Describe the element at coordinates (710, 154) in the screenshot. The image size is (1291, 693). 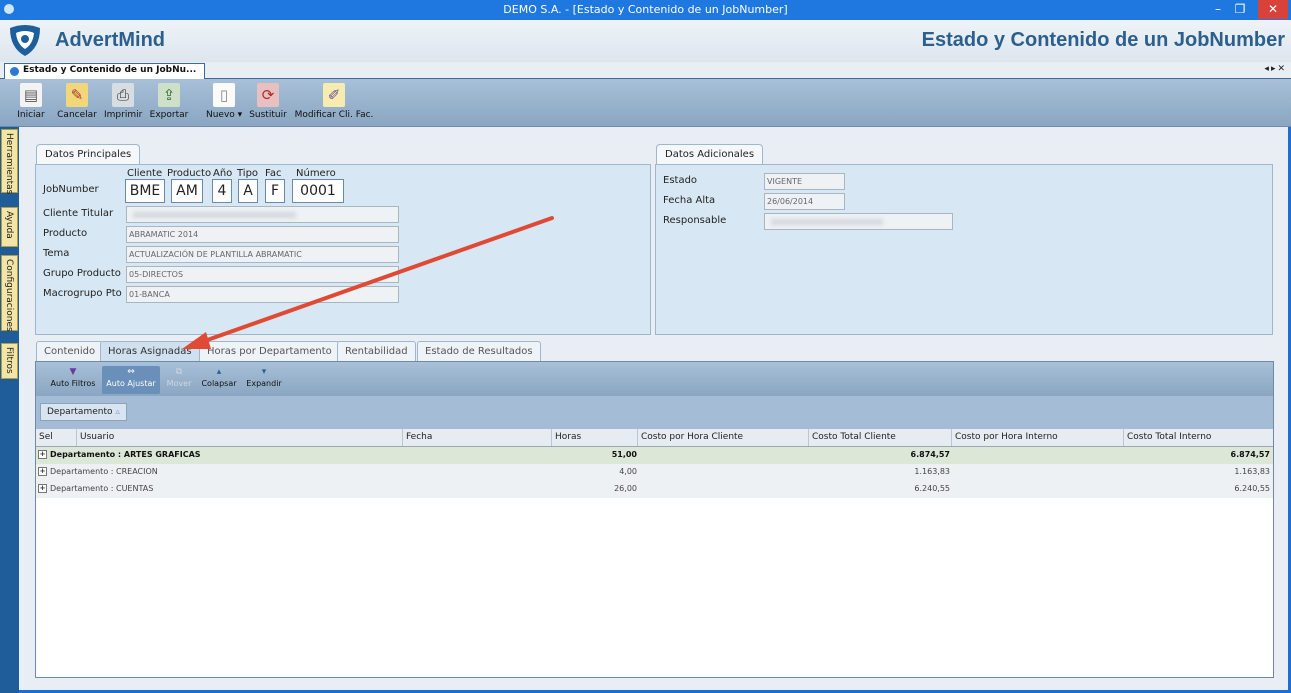
I see `datos-adicionales-tab: Datos Adicionales` at that location.